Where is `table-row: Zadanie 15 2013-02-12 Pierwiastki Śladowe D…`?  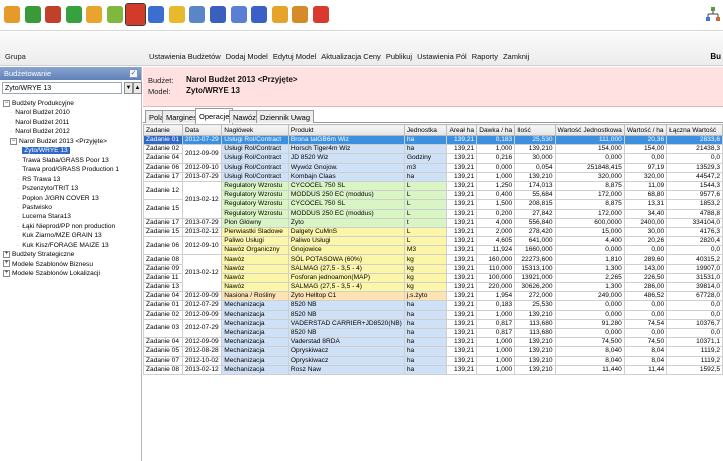
table-row: Zadanie 15 2013-02-12 Pierwiastki Śladowe D… is located at coordinates (433, 232).